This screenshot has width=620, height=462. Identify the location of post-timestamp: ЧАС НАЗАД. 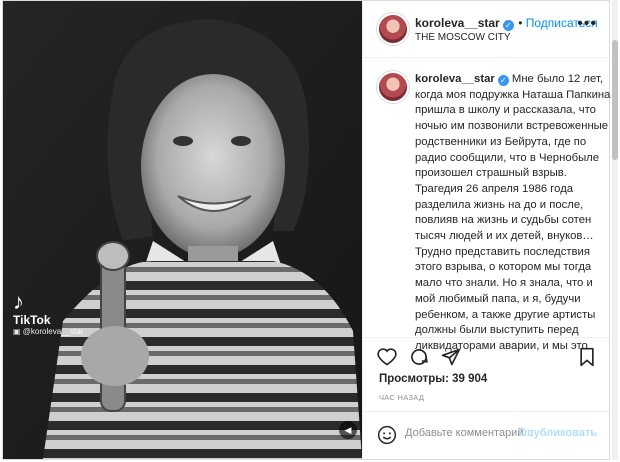
(401, 397).